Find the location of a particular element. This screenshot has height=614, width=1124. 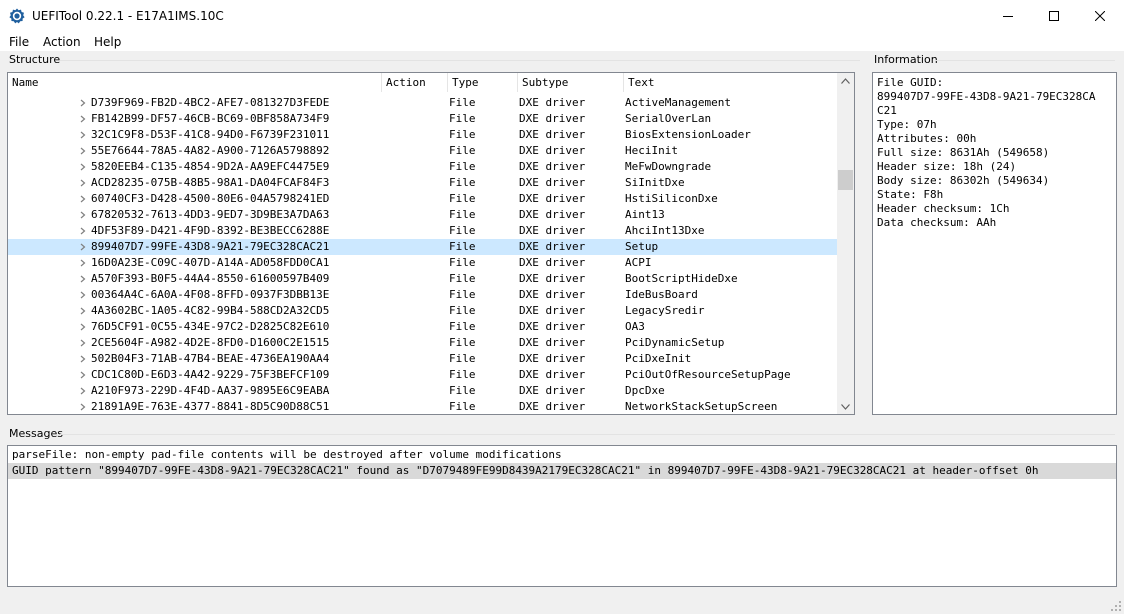

structure-scrollbar is located at coordinates (845, 243).